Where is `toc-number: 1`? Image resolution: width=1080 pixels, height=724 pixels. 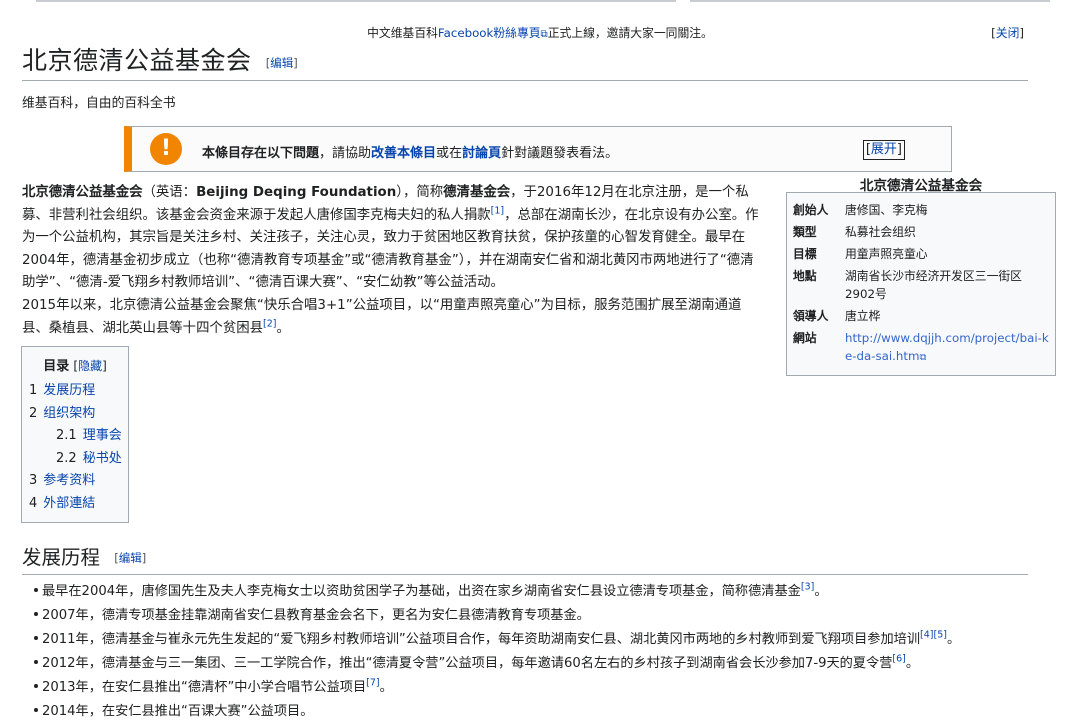 toc-number: 1 is located at coordinates (33, 390).